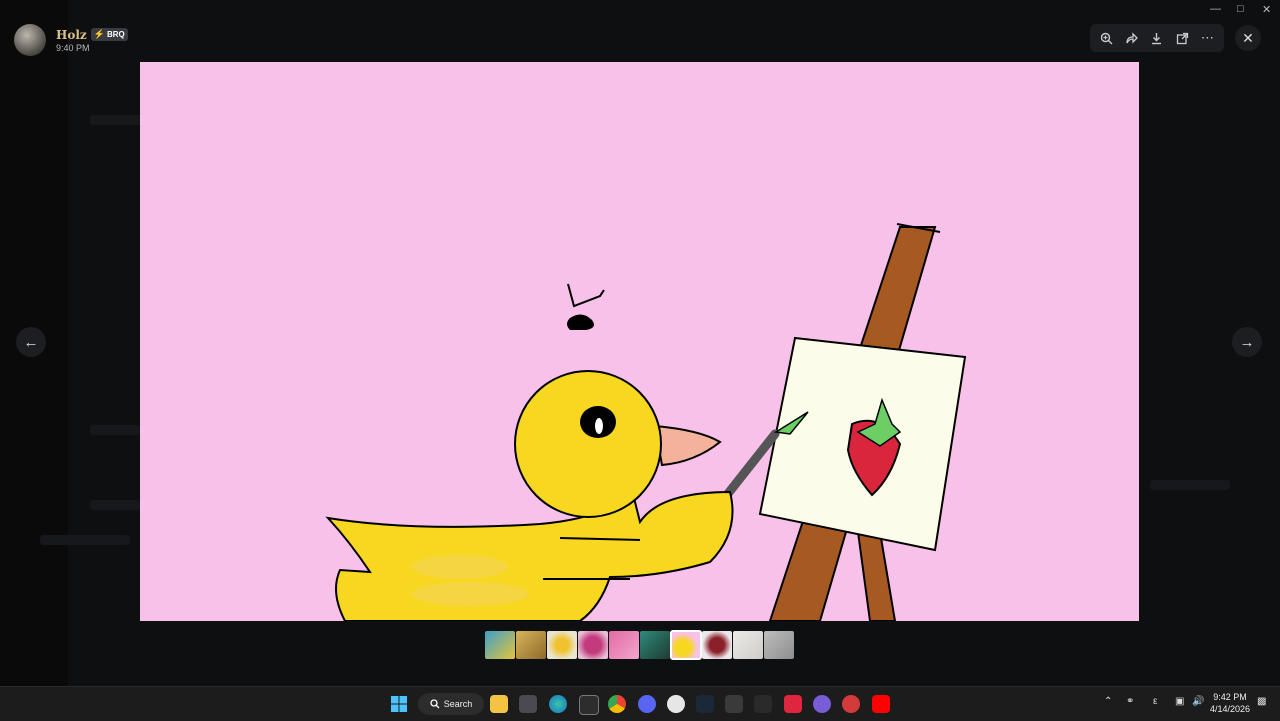 The height and width of the screenshot is (721, 1280). What do you see at coordinates (1240, 9) in the screenshot?
I see `maximize-icon: □` at bounding box center [1240, 9].